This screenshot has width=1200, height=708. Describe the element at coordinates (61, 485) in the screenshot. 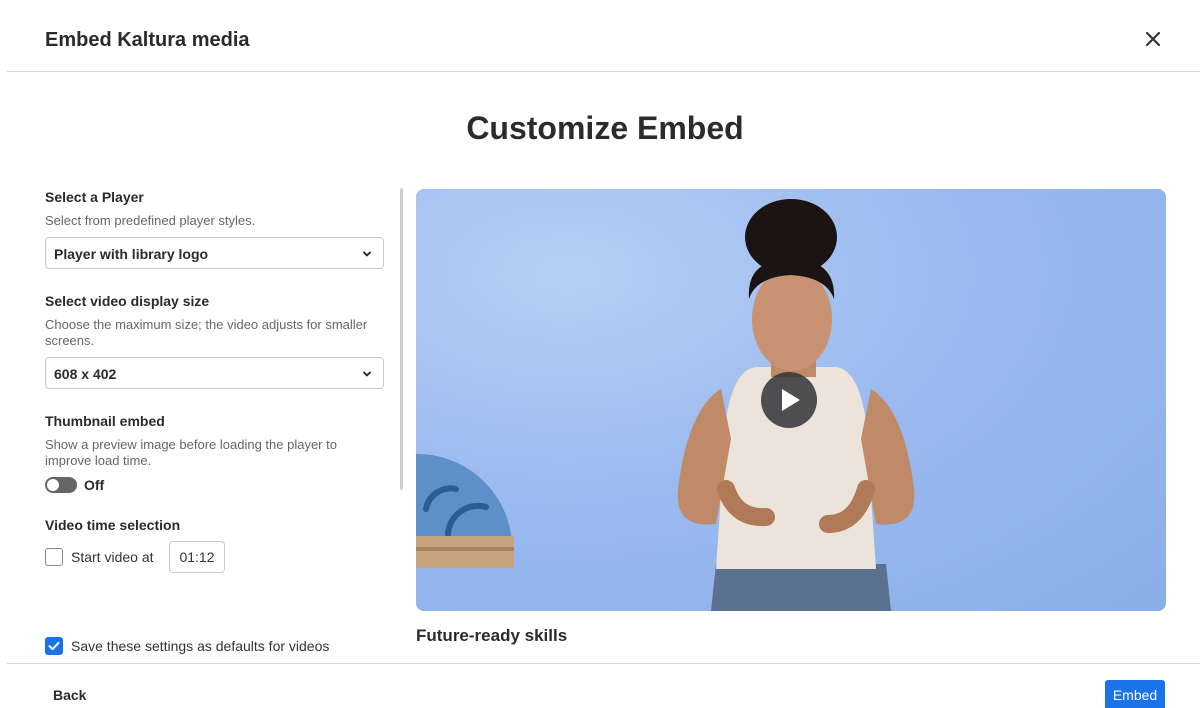

I see `thumbnail-toggle` at that location.